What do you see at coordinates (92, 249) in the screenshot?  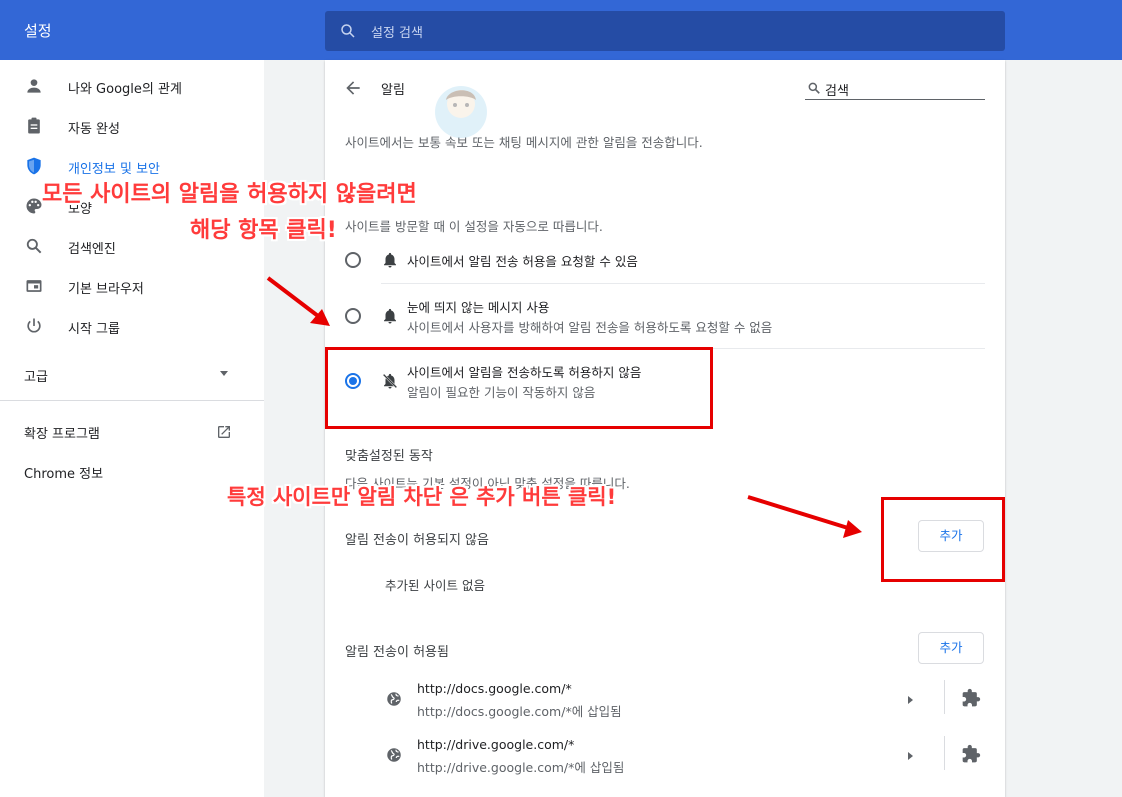 I see `sidebar-item-label: 검색엔진` at bounding box center [92, 249].